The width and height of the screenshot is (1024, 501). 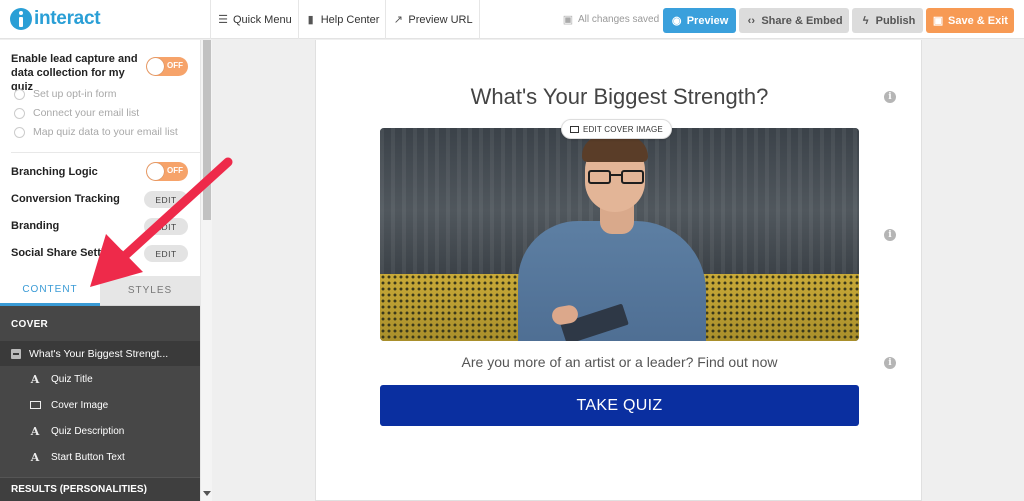 What do you see at coordinates (67, 253) in the screenshot?
I see `social-share-label: Social Share Settings` at bounding box center [67, 253].